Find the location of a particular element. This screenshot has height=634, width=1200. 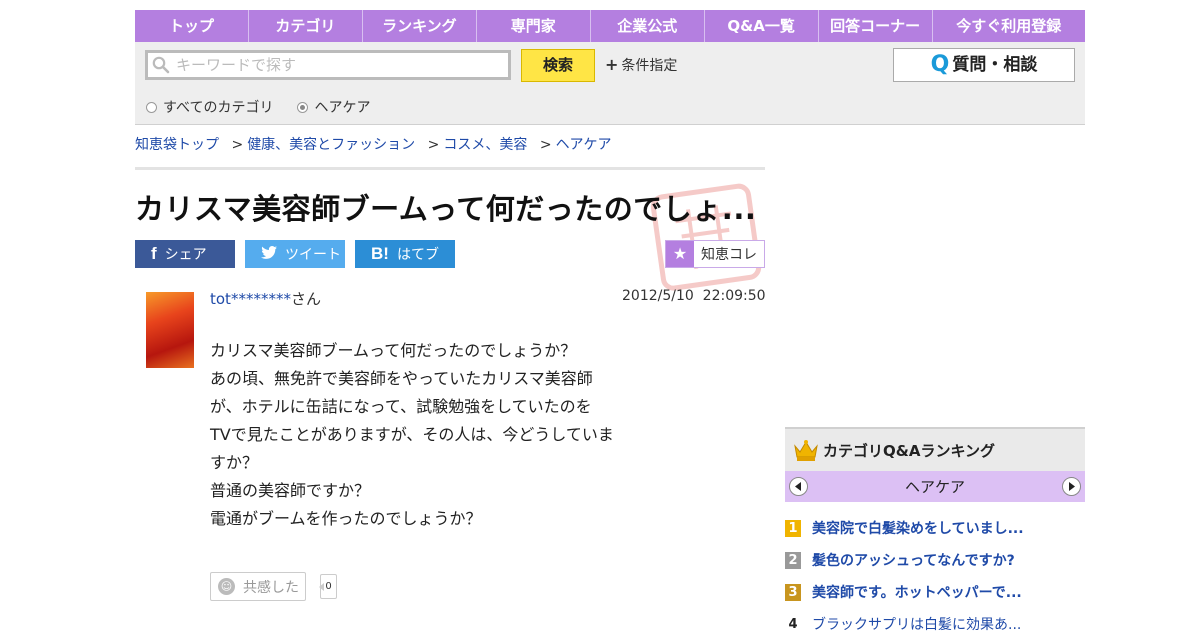

question-date: 2012/5/10 22:09:50 is located at coordinates (694, 296).